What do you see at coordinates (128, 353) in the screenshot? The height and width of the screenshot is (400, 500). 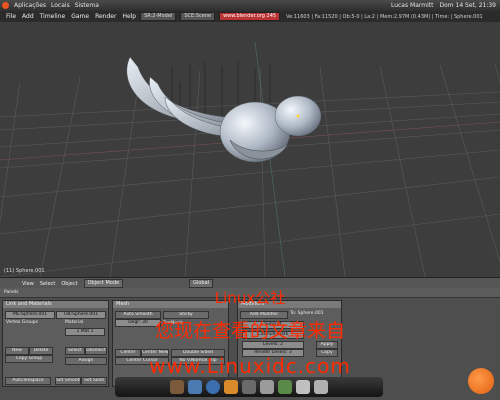 I see `center-button: Center` at bounding box center [128, 353].